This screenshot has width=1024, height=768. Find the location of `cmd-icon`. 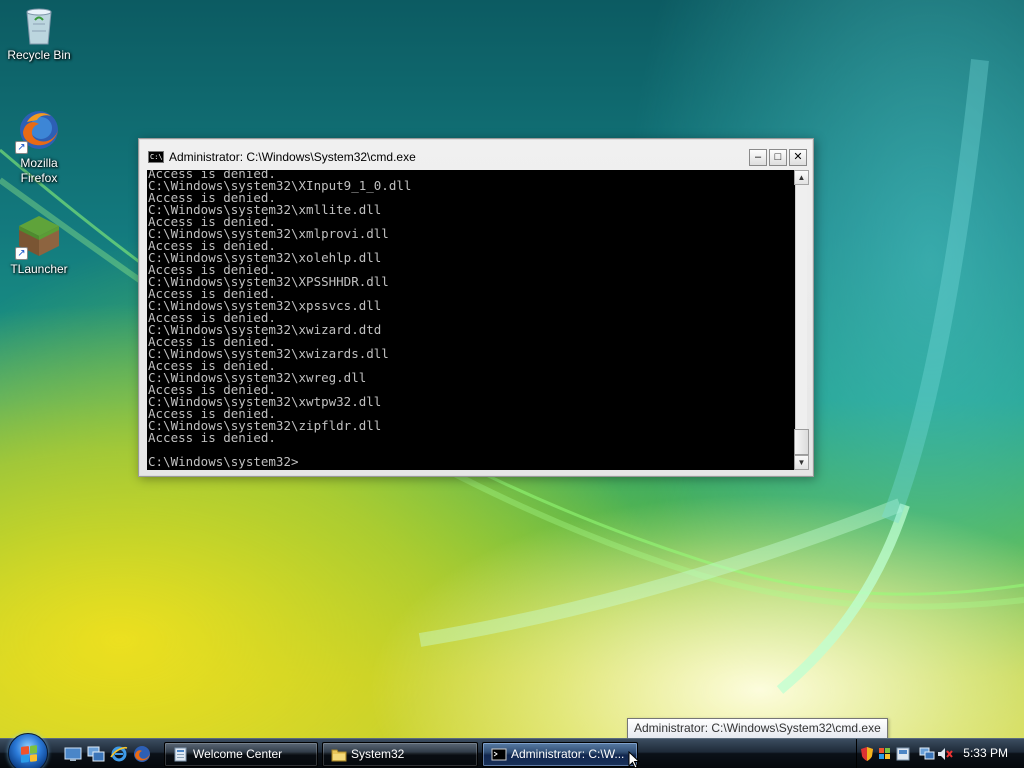

cmd-icon is located at coordinates (499, 754).